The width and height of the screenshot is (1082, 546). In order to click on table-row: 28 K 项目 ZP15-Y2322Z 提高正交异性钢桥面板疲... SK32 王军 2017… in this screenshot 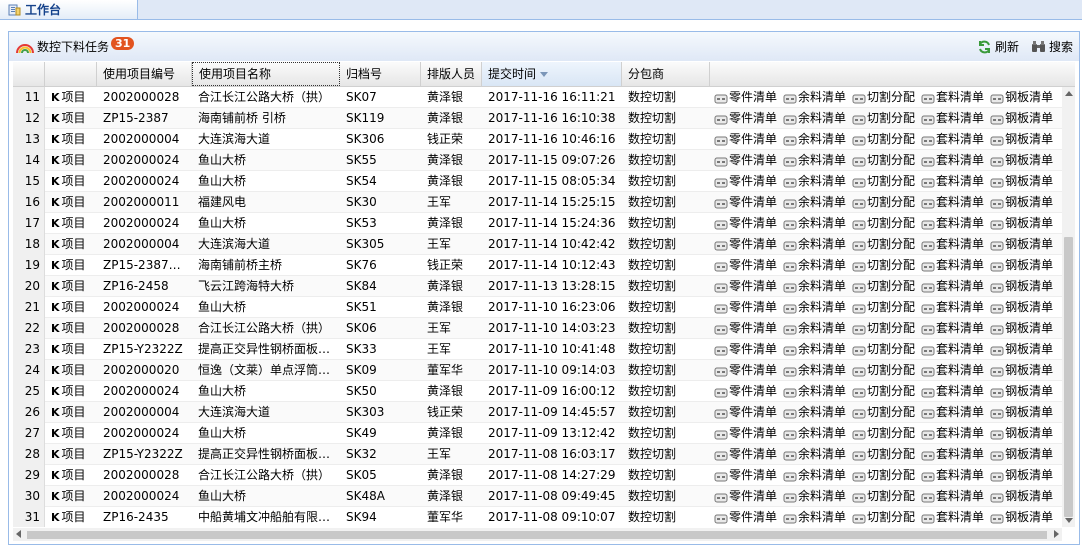, I will do `click(537, 454)`.